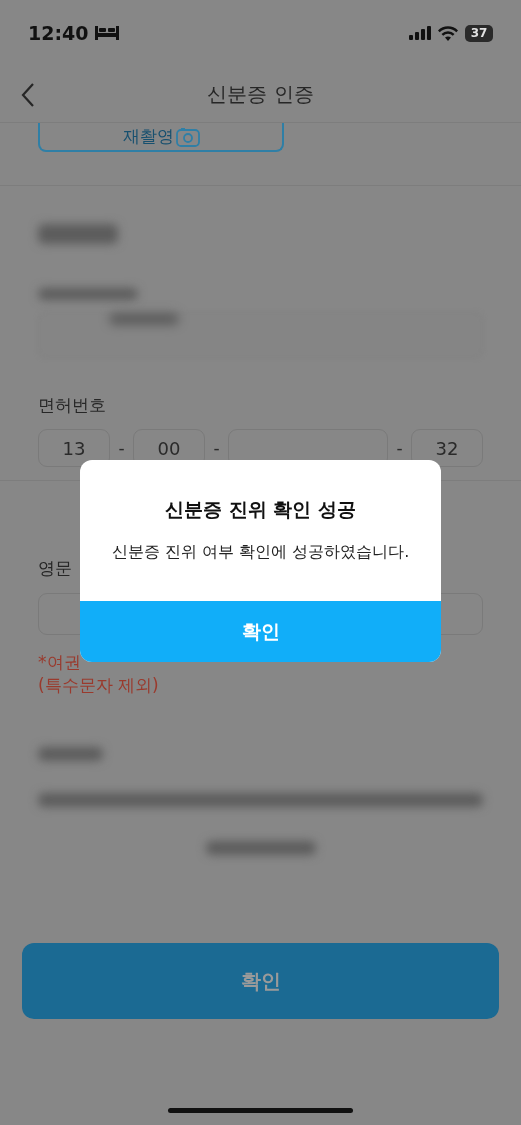 The image size is (521, 1125). I want to click on dialog-message: 신분증 진위 여부 확인에 성공하였습니다., so click(260, 552).